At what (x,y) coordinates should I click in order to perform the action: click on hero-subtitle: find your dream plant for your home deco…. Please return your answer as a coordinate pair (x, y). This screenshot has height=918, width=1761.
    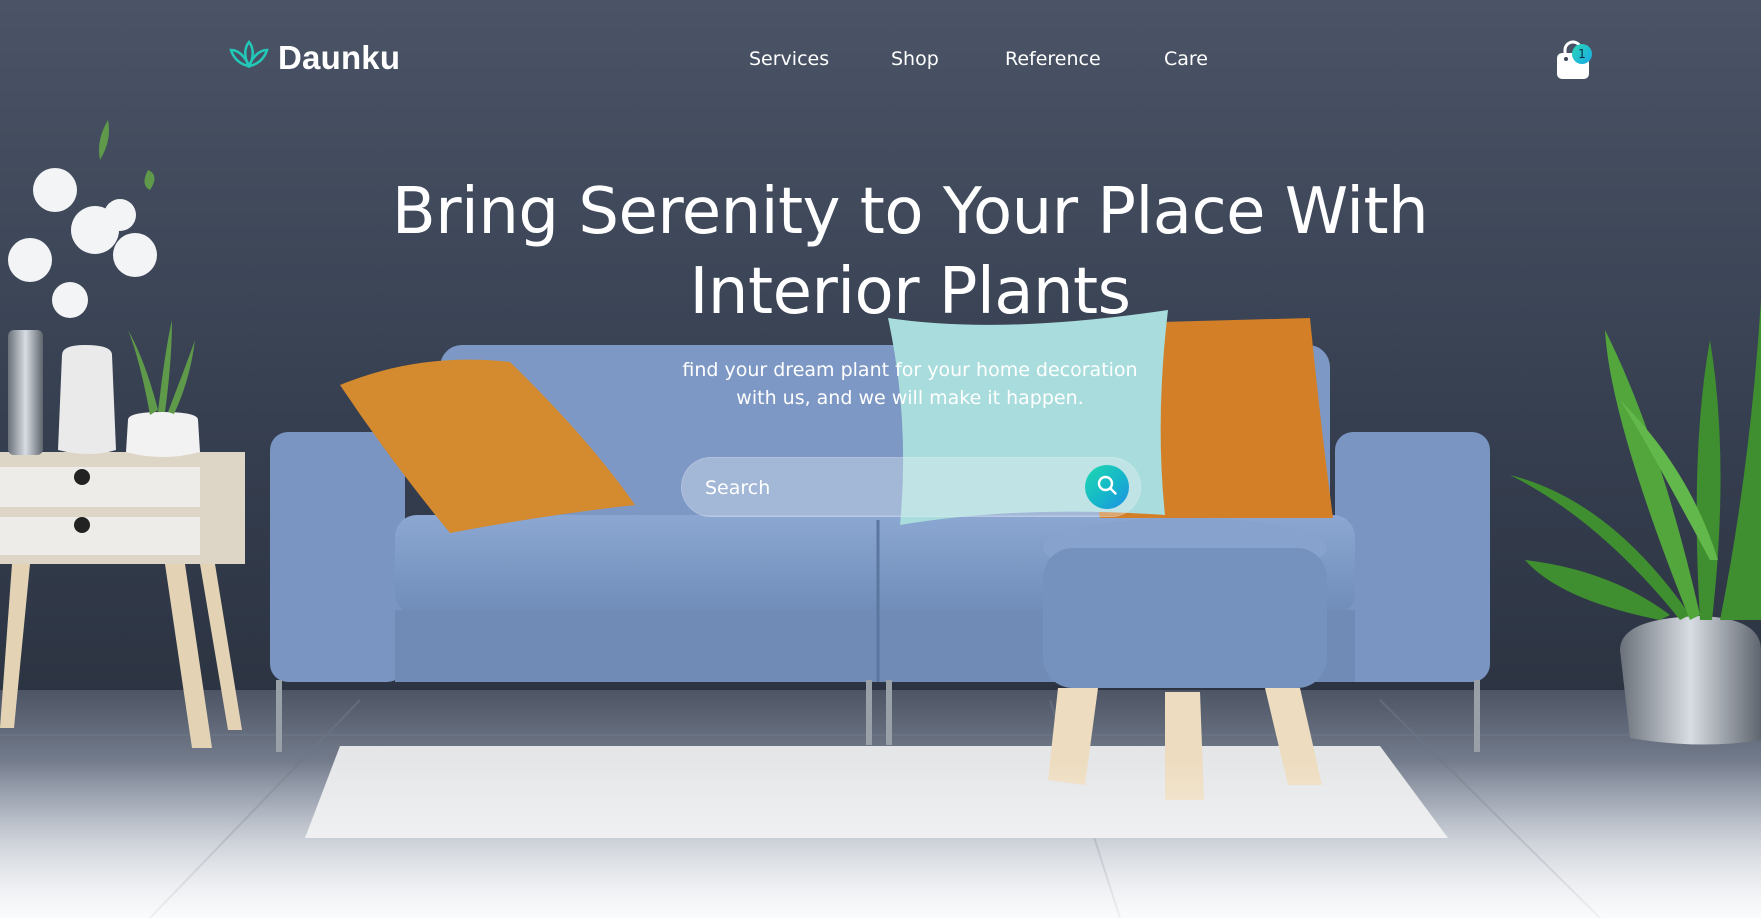
    Looking at the image, I should click on (880, 384).